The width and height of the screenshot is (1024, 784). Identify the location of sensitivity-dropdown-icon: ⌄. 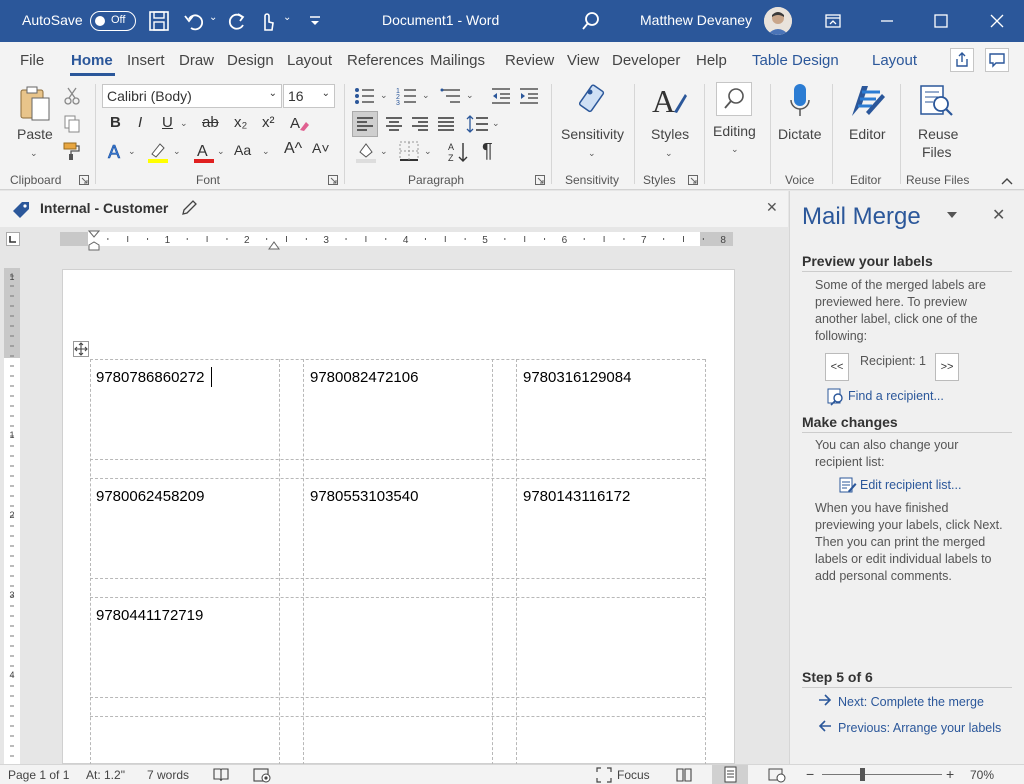
(592, 153).